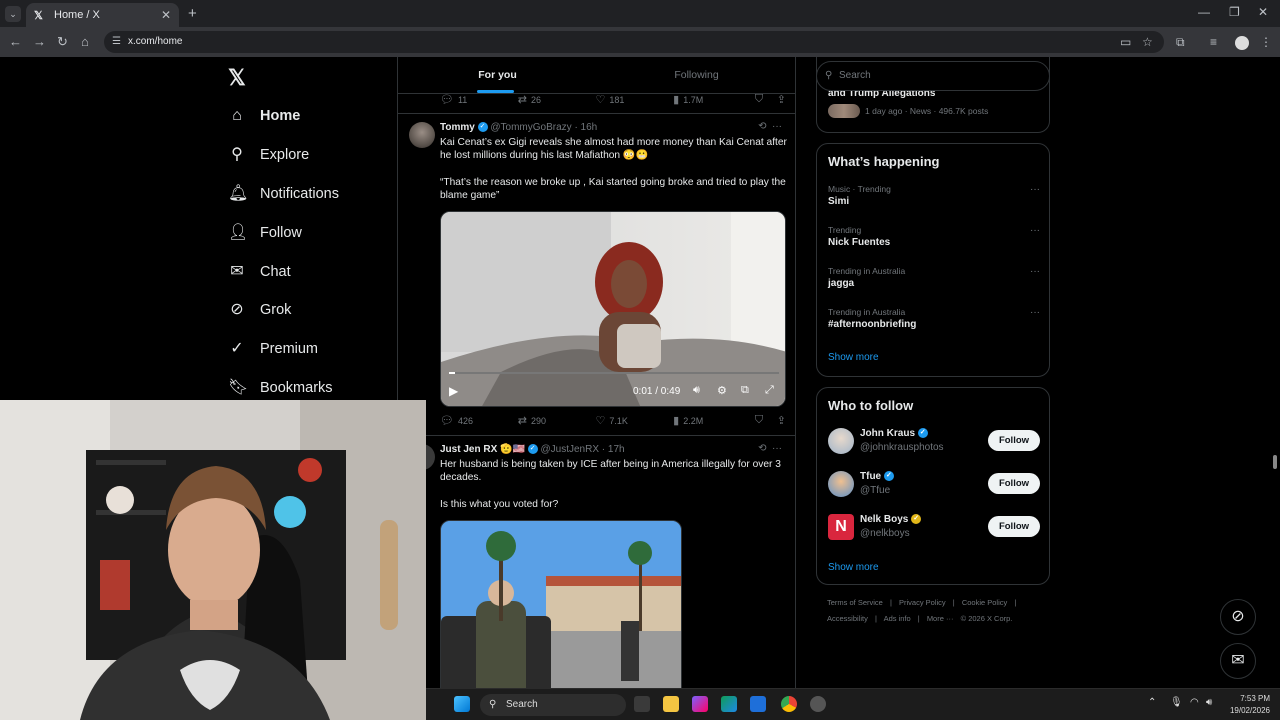 The height and width of the screenshot is (720, 1280). Describe the element at coordinates (934, 236) in the screenshot. I see `trend-item: Trending Nick Fuentes ···` at that location.